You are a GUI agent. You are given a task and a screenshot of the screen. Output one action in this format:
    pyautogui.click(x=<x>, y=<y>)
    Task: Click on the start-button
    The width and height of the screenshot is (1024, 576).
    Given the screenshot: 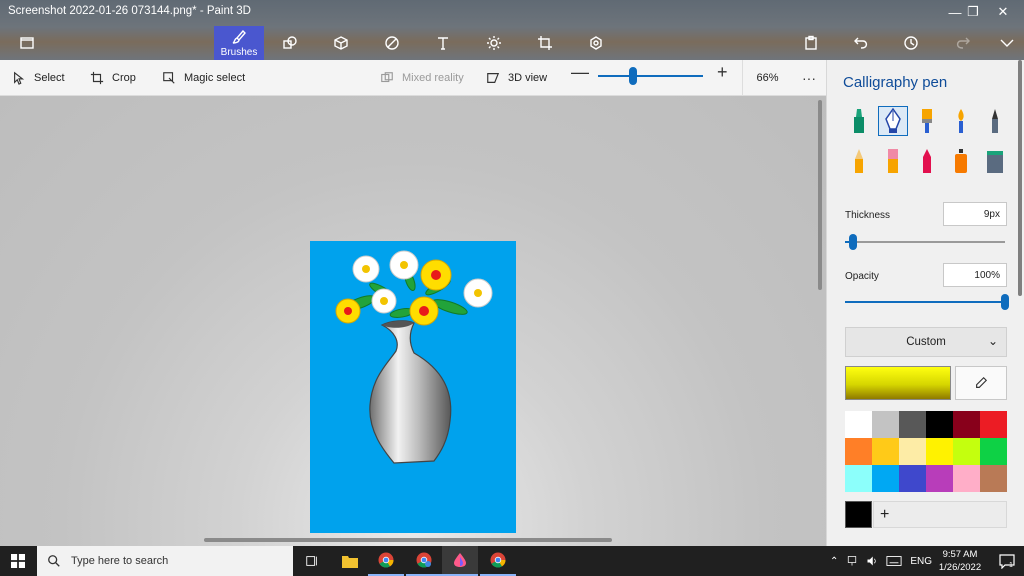 What is the action you would take?
    pyautogui.click(x=18, y=561)
    